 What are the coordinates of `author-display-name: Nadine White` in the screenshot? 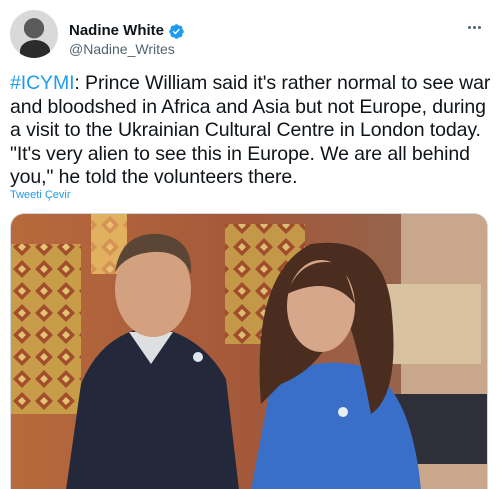 It's located at (116, 31).